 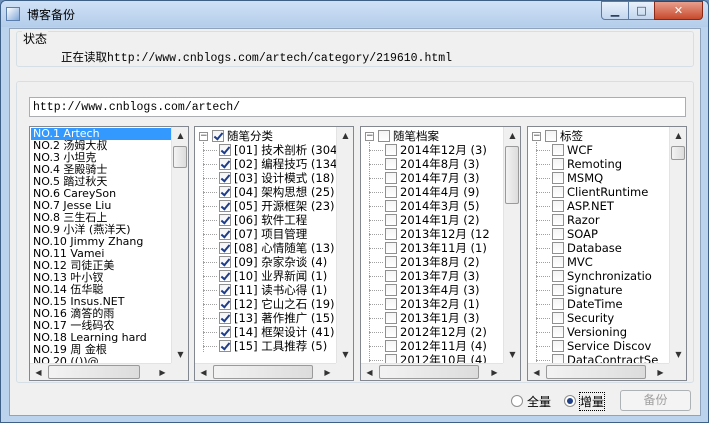 I want to click on tags-tree-item: MSMQ, so click(x=599, y=178).